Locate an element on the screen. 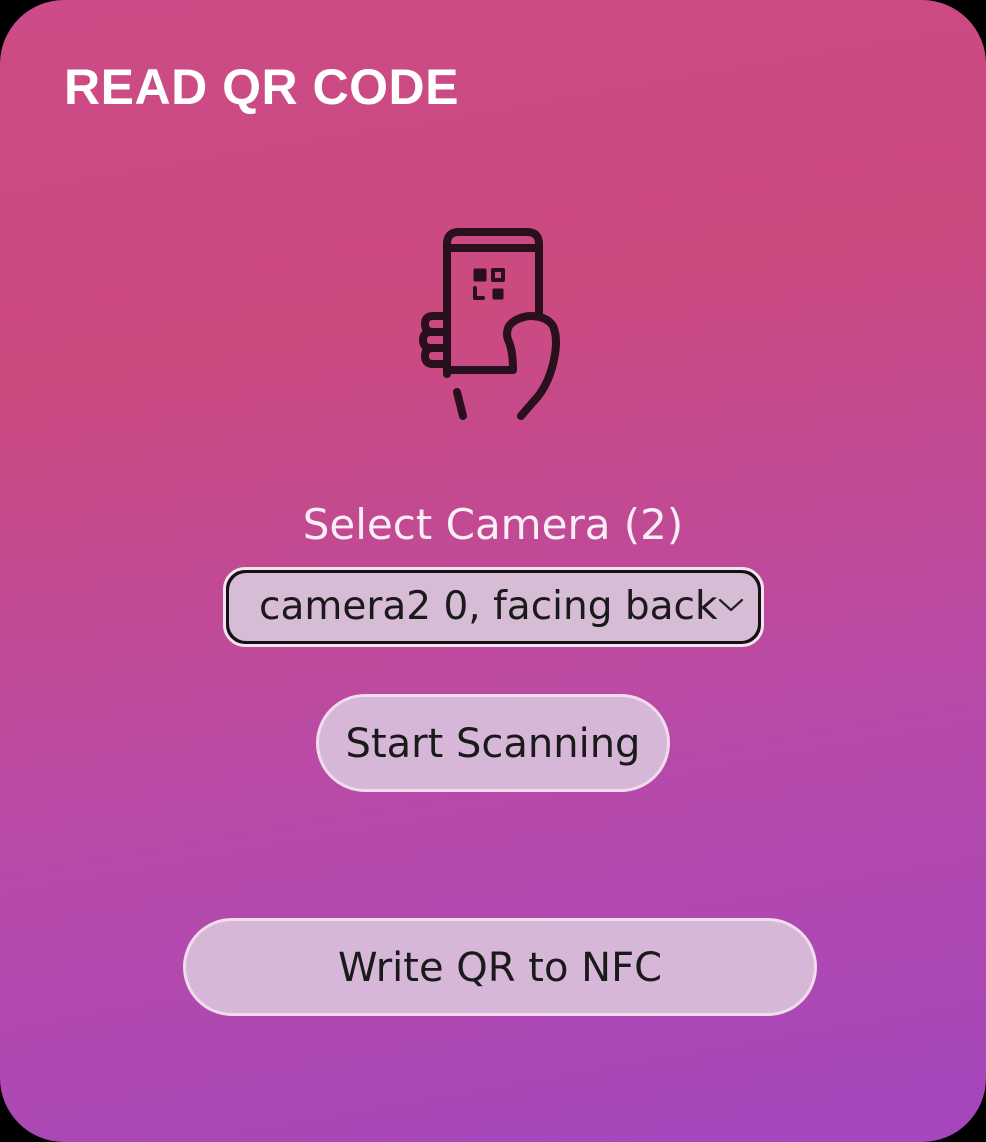 Image resolution: width=986 pixels, height=1142 pixels. chevron-down-icon is located at coordinates (731, 605).